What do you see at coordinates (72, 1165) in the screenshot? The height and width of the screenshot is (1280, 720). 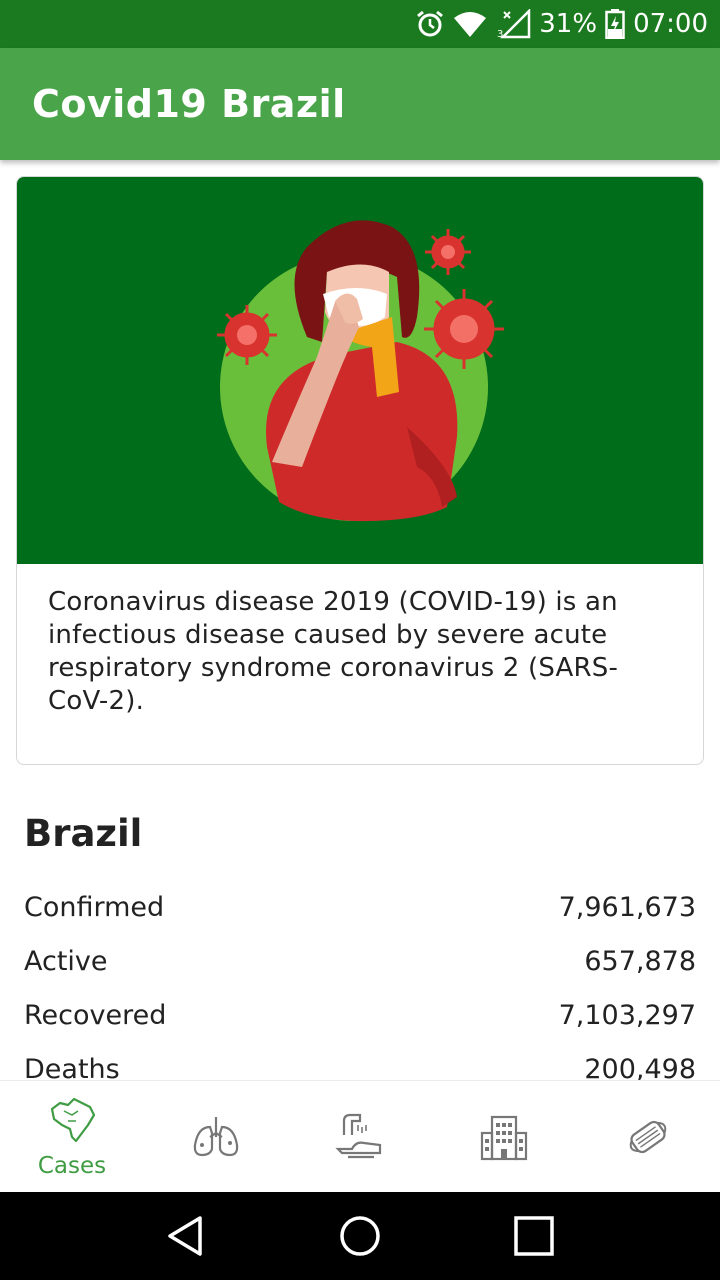 I see `nav-label-cases: Cases` at bounding box center [72, 1165].